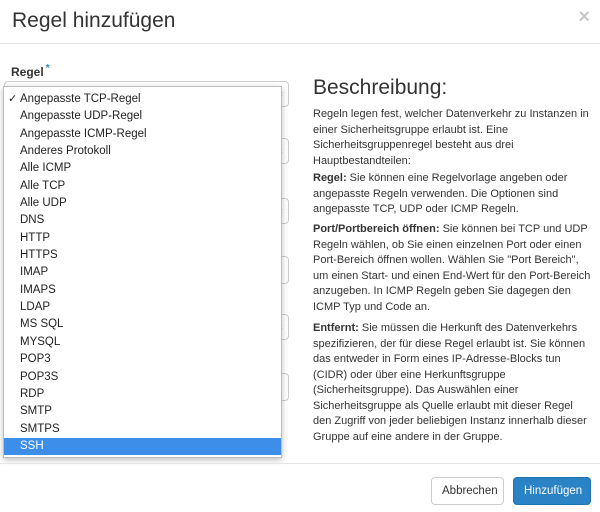 This screenshot has width=600, height=512. What do you see at coordinates (336, 328) in the screenshot?
I see `description-remote-term: Entfernt:` at bounding box center [336, 328].